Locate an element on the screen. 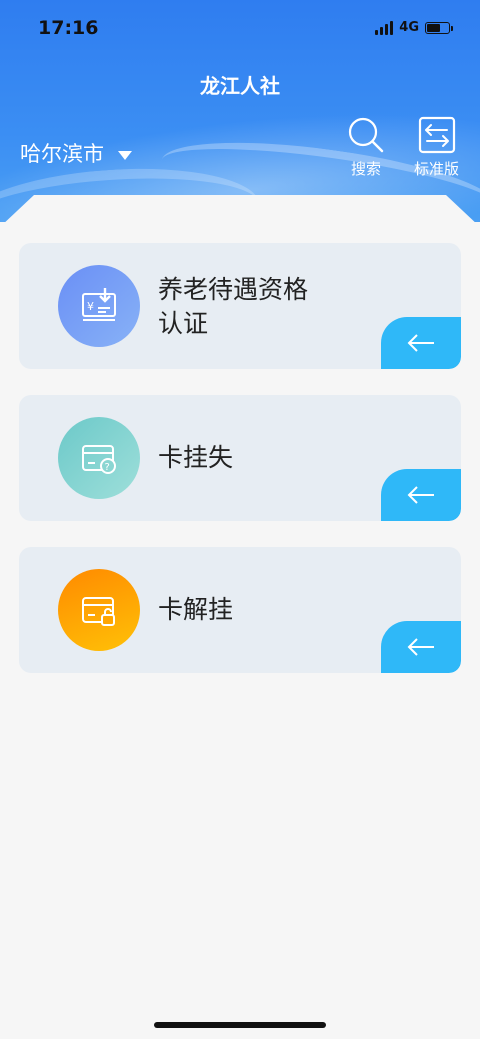 The width and height of the screenshot is (480, 1039). status-indicators: 4G is located at coordinates (414, 27).